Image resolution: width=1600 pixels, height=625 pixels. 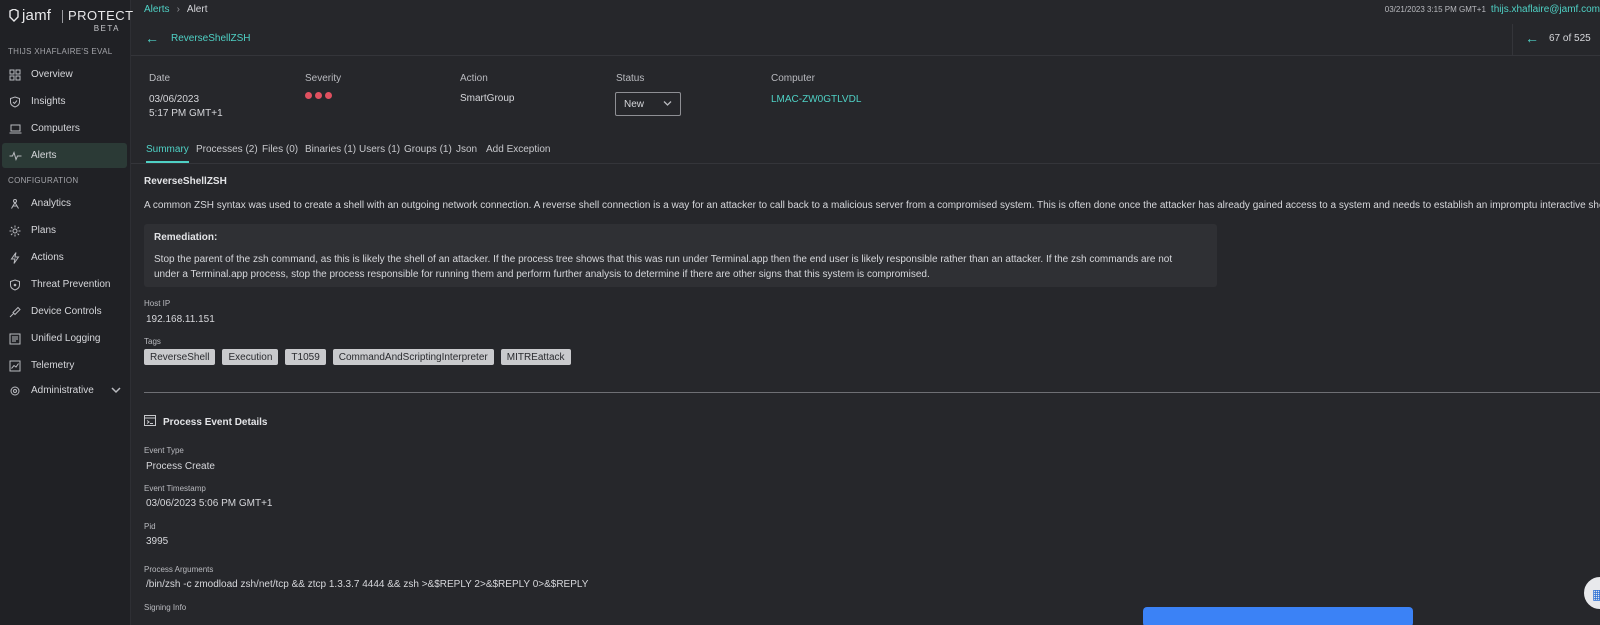 What do you see at coordinates (1435, 9) in the screenshot?
I see `header-timestamp: 03/21/2023 3:15 PM GMT+1` at bounding box center [1435, 9].